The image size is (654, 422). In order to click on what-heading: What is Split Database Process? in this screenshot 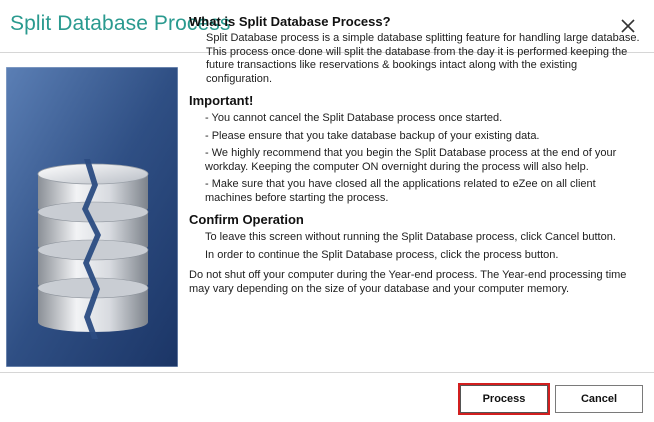, I will do `click(290, 21)`.